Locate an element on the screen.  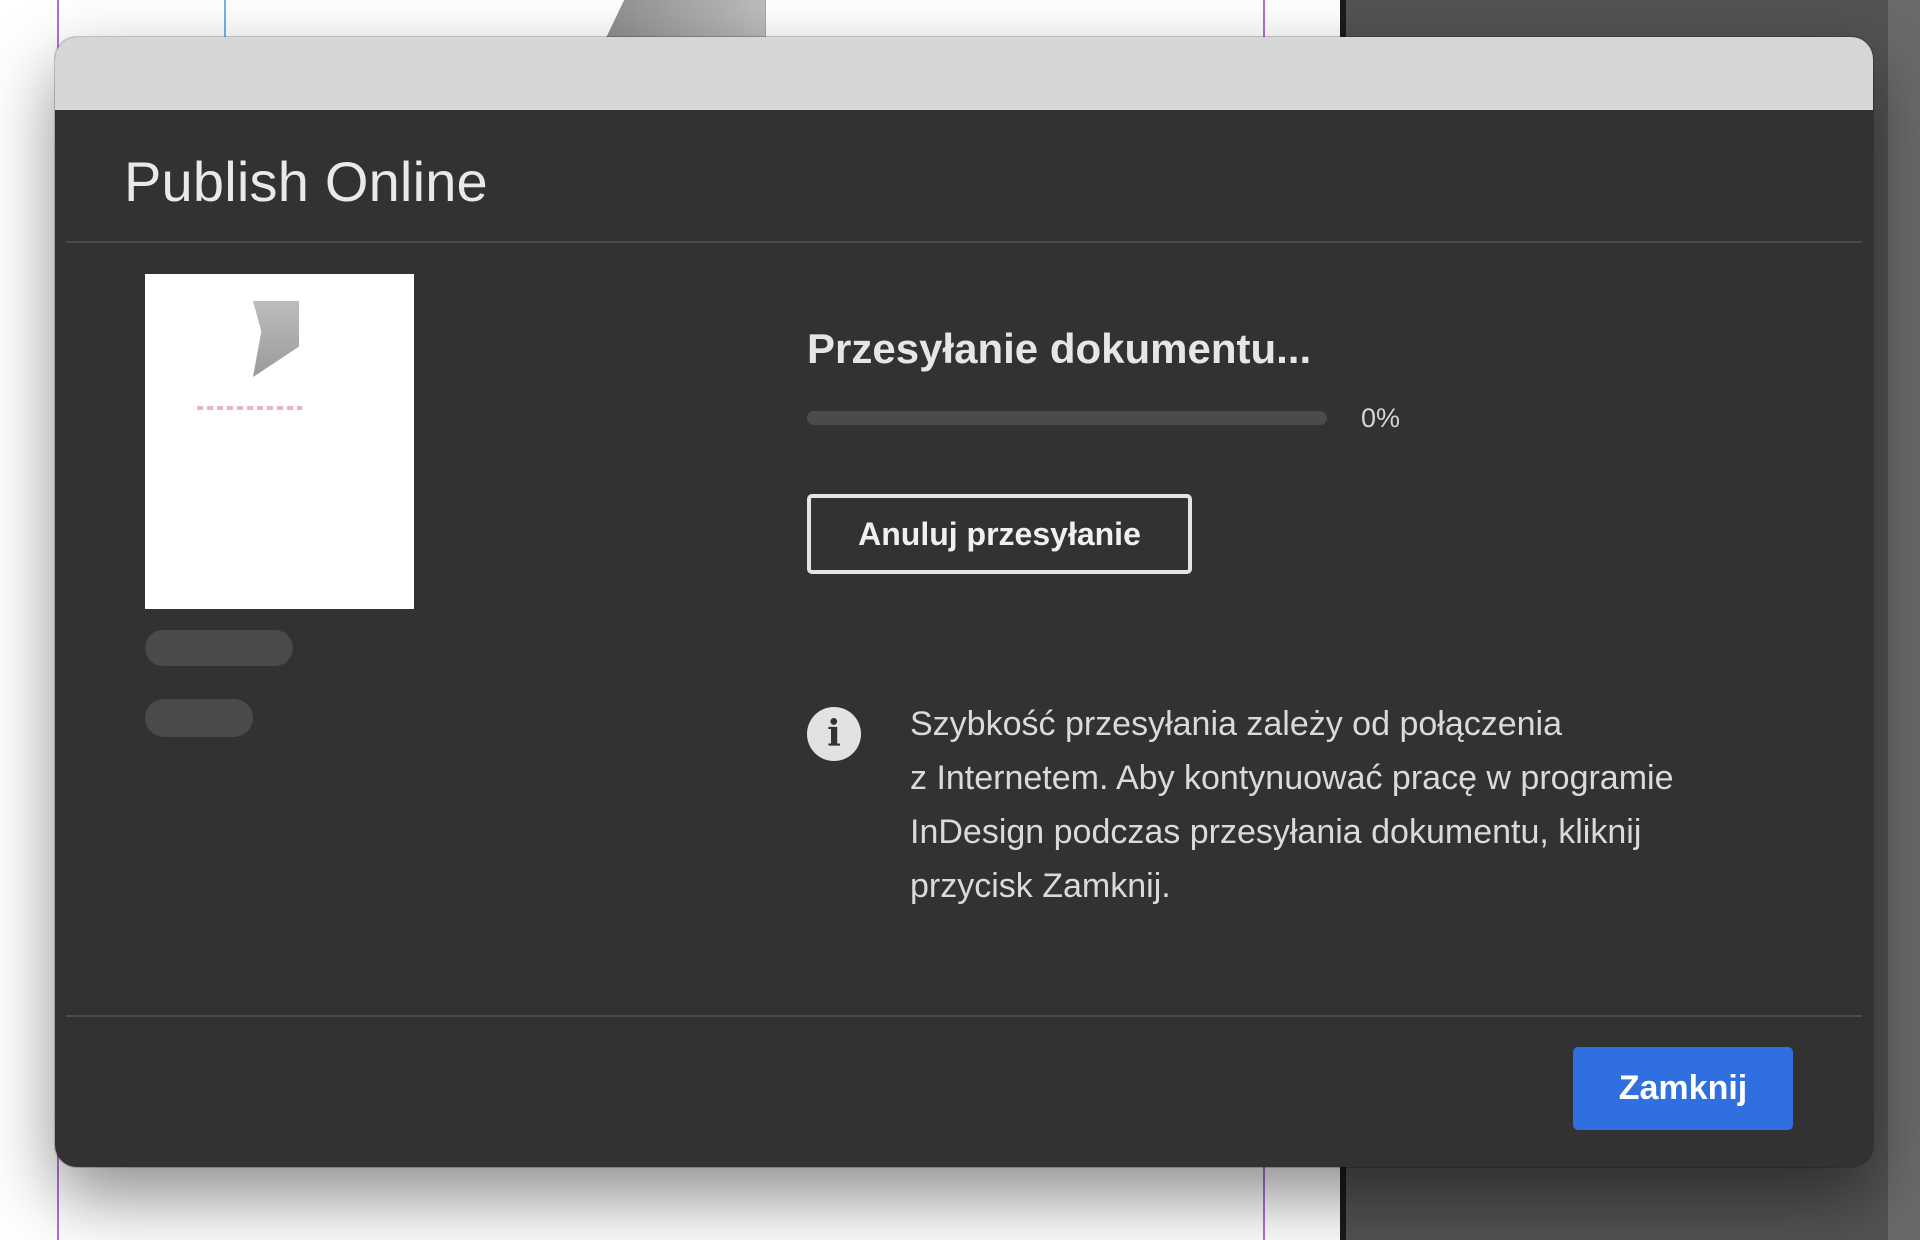
info-line: przycisk Zamknij. is located at coordinates (1040, 886).